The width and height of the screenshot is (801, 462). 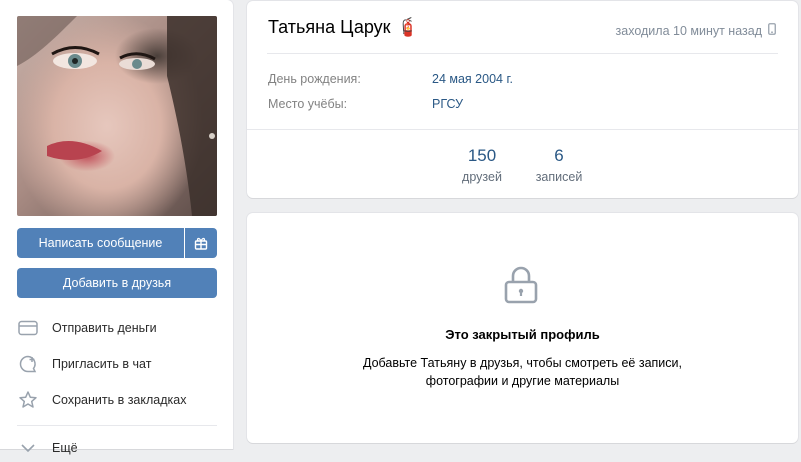 I want to click on birthday-value: 24 мая 2004 г., so click(x=472, y=79).